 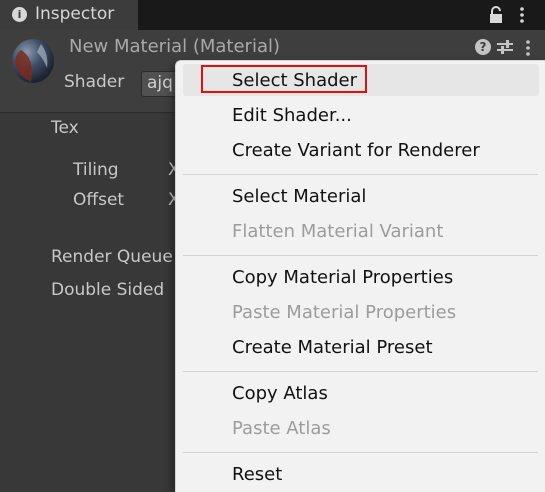 I want to click on menu-item-select-material: Select Material, so click(x=299, y=196).